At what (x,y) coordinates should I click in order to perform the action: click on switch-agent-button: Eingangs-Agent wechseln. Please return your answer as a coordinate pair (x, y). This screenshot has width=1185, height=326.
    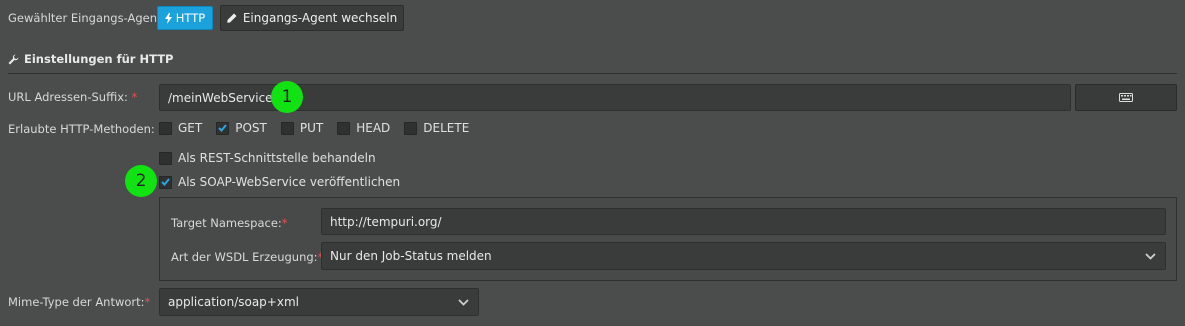
    Looking at the image, I should click on (312, 18).